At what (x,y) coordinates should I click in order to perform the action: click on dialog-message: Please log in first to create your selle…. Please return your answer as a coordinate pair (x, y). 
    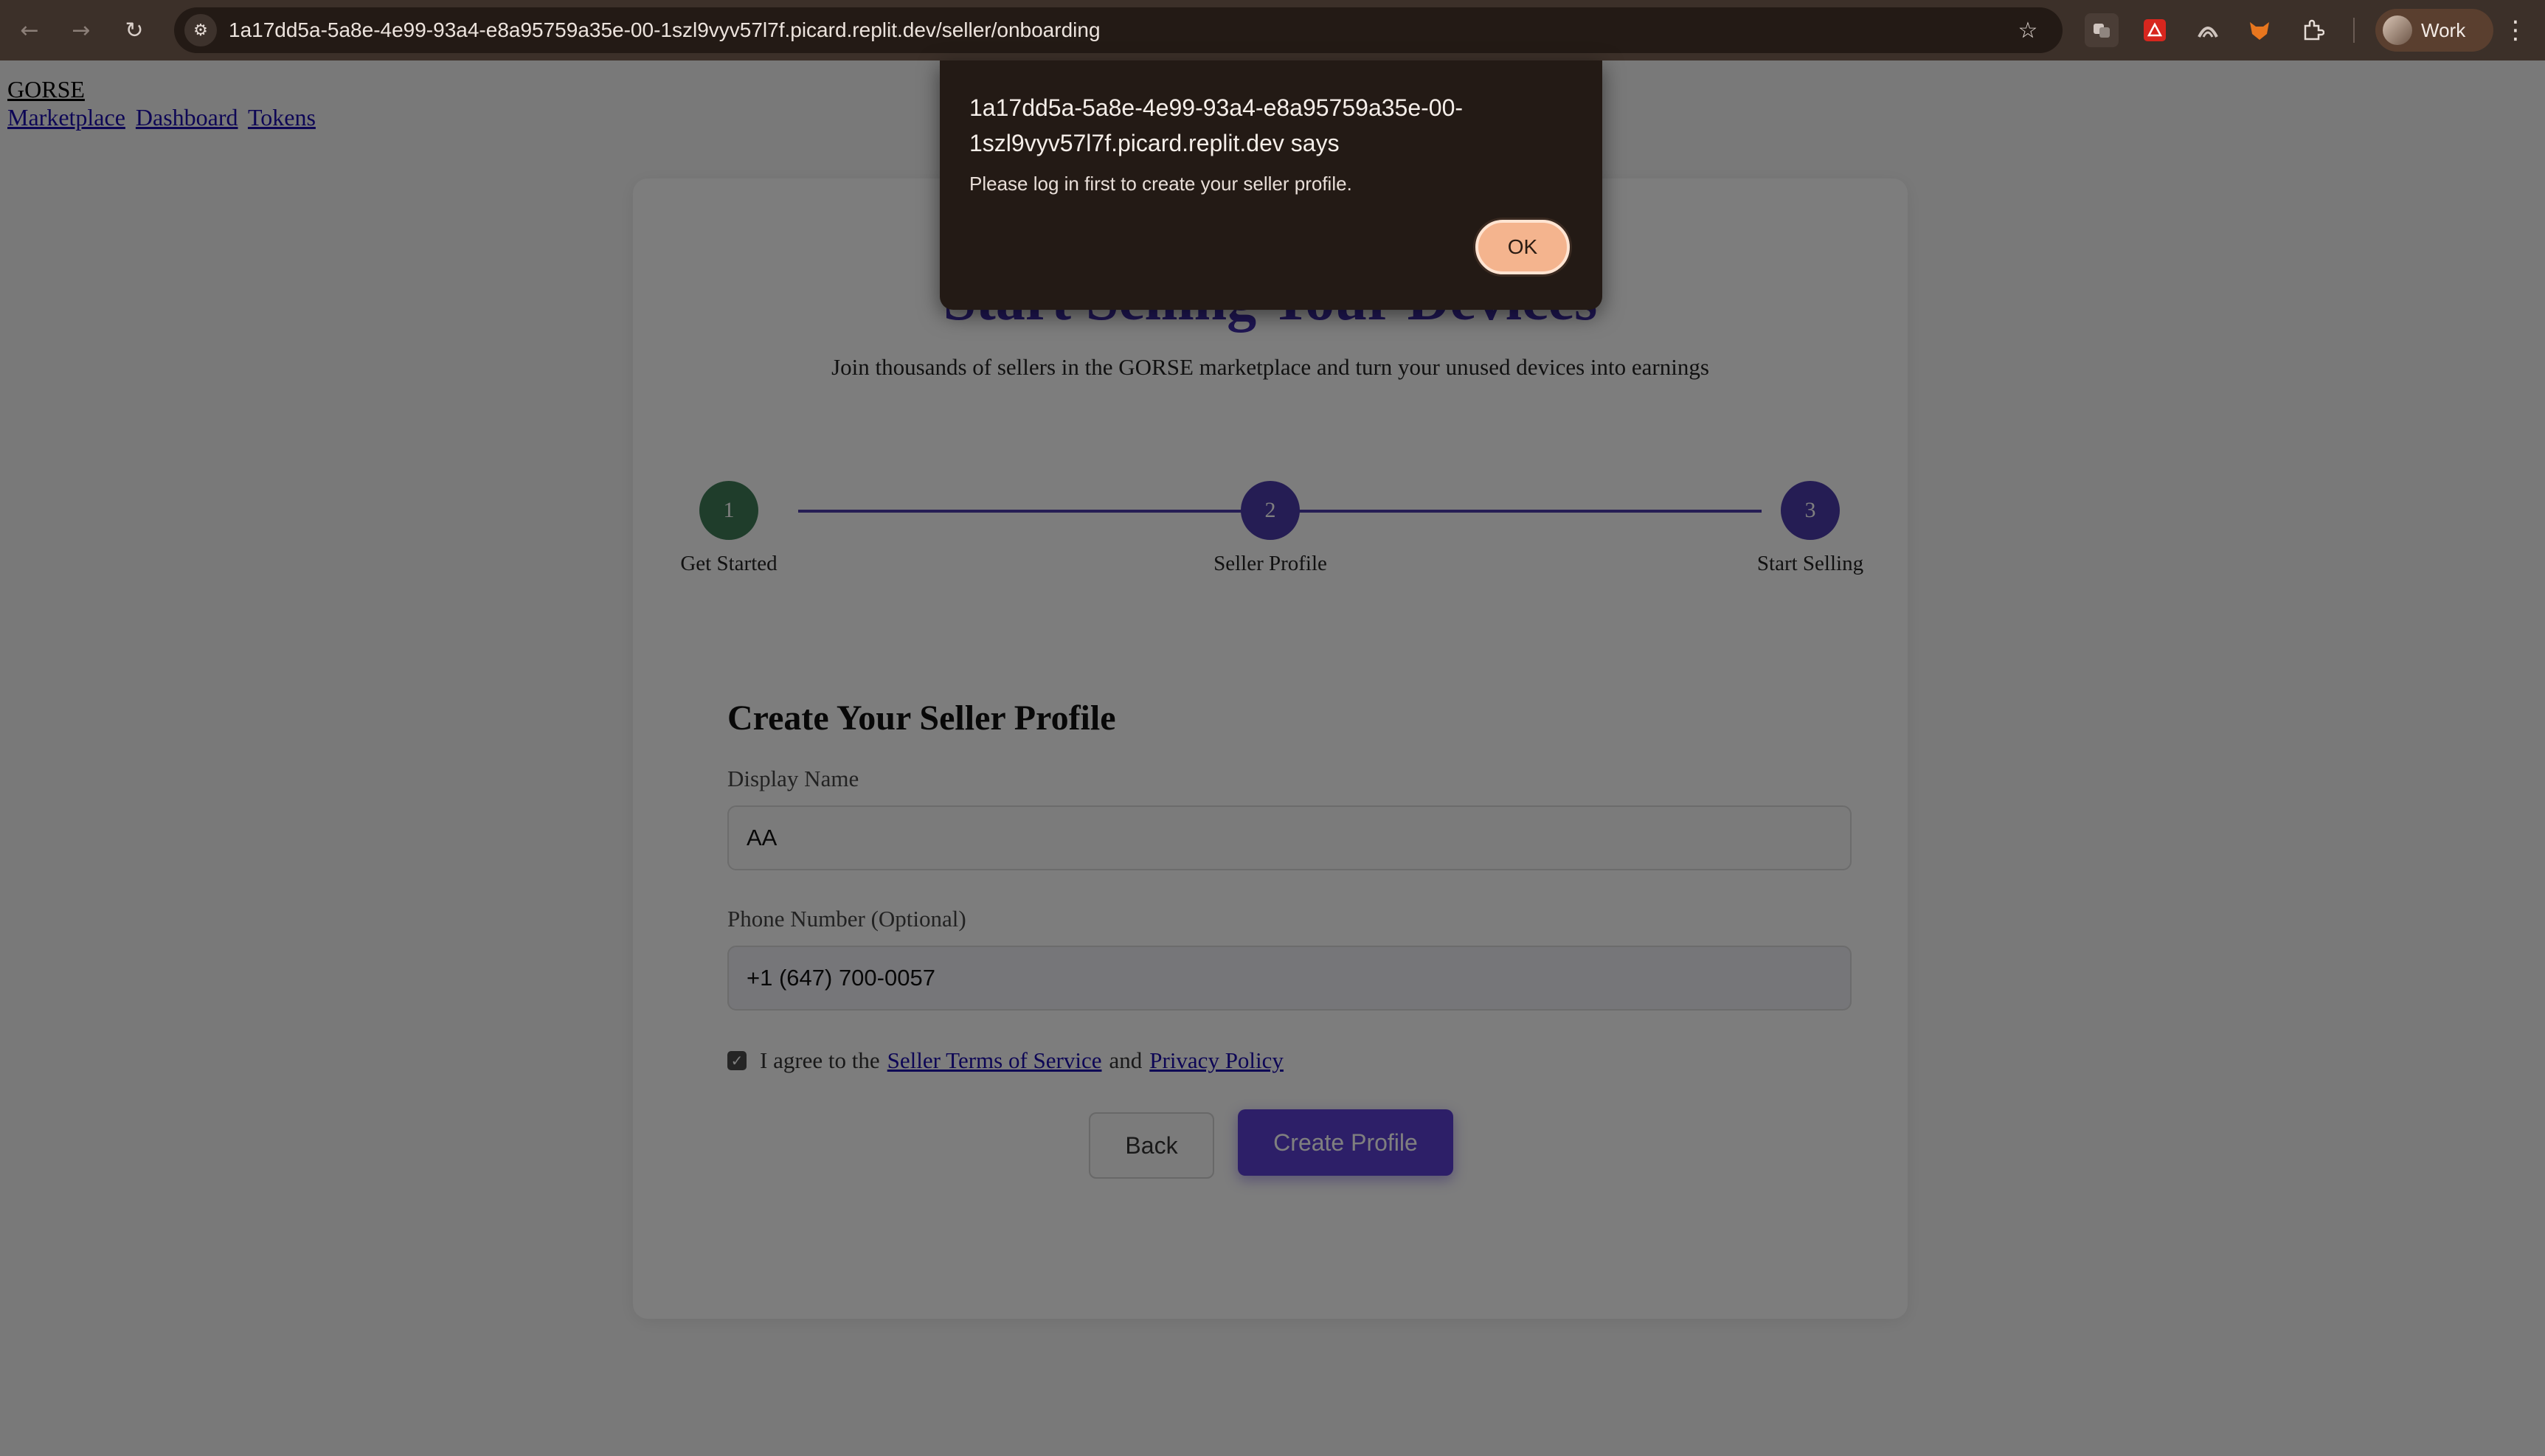
    Looking at the image, I should click on (1161, 184).